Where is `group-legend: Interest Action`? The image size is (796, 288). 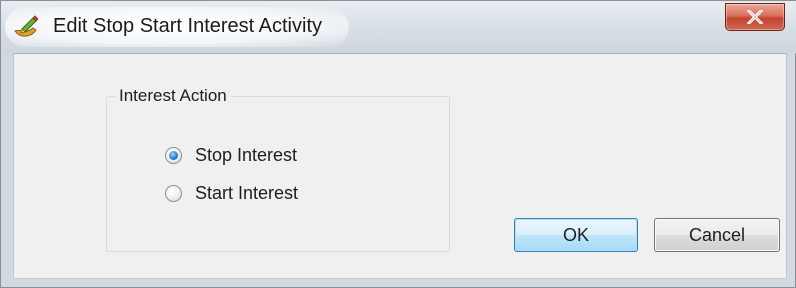 group-legend: Interest Action is located at coordinates (173, 96).